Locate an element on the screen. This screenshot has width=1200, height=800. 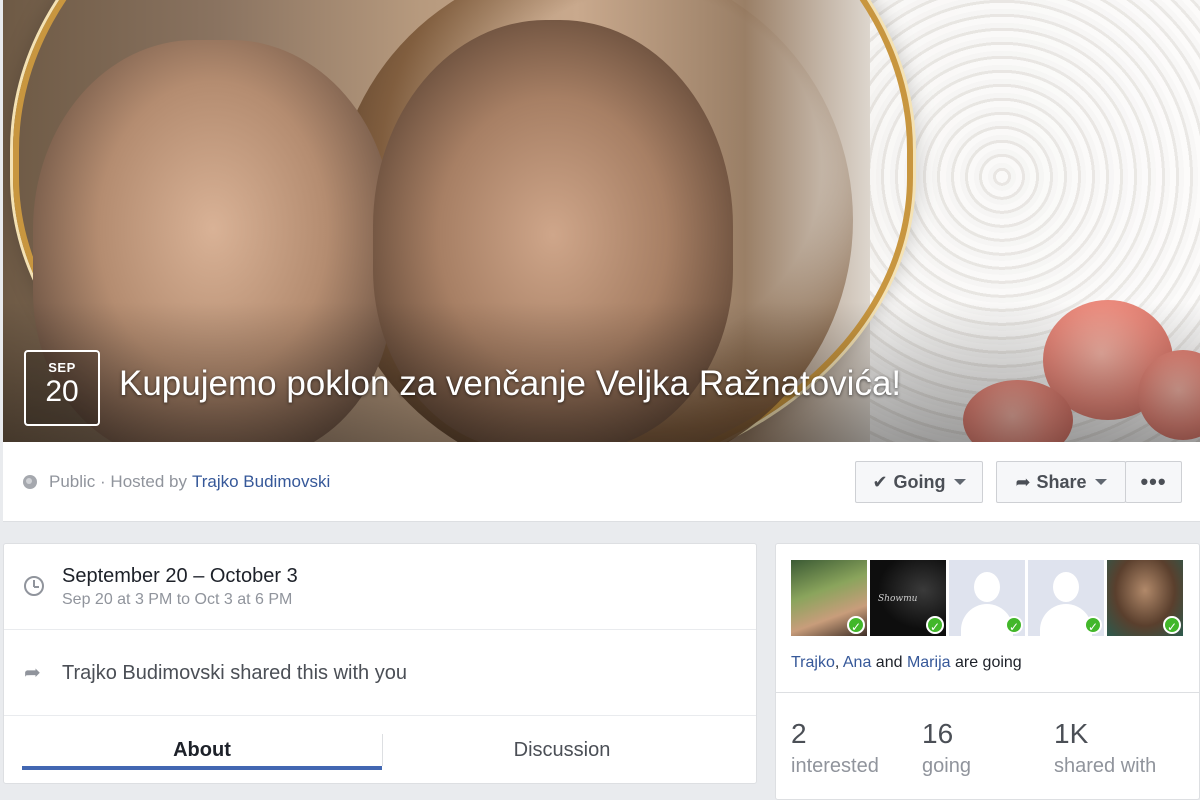
stat-going: 16 going is located at coordinates (946, 748).